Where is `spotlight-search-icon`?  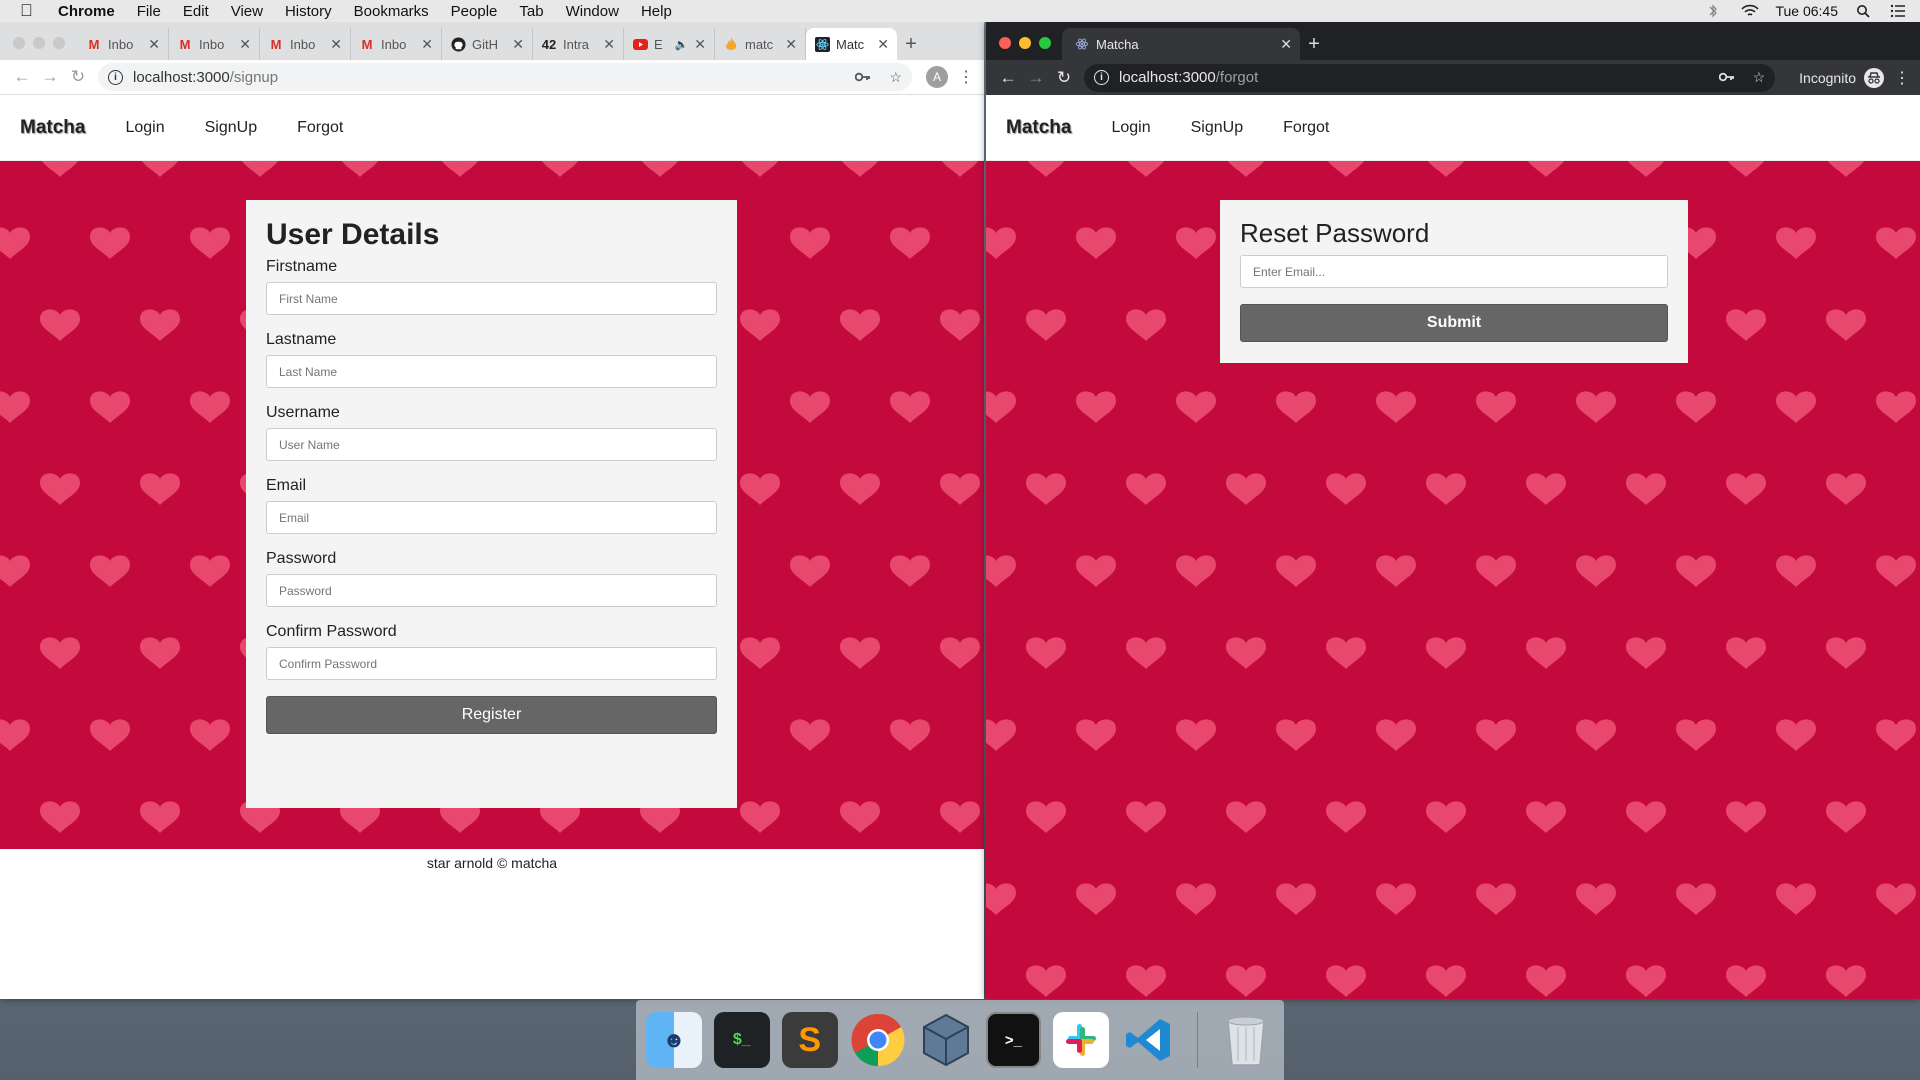
spotlight-search-icon is located at coordinates (1864, 11).